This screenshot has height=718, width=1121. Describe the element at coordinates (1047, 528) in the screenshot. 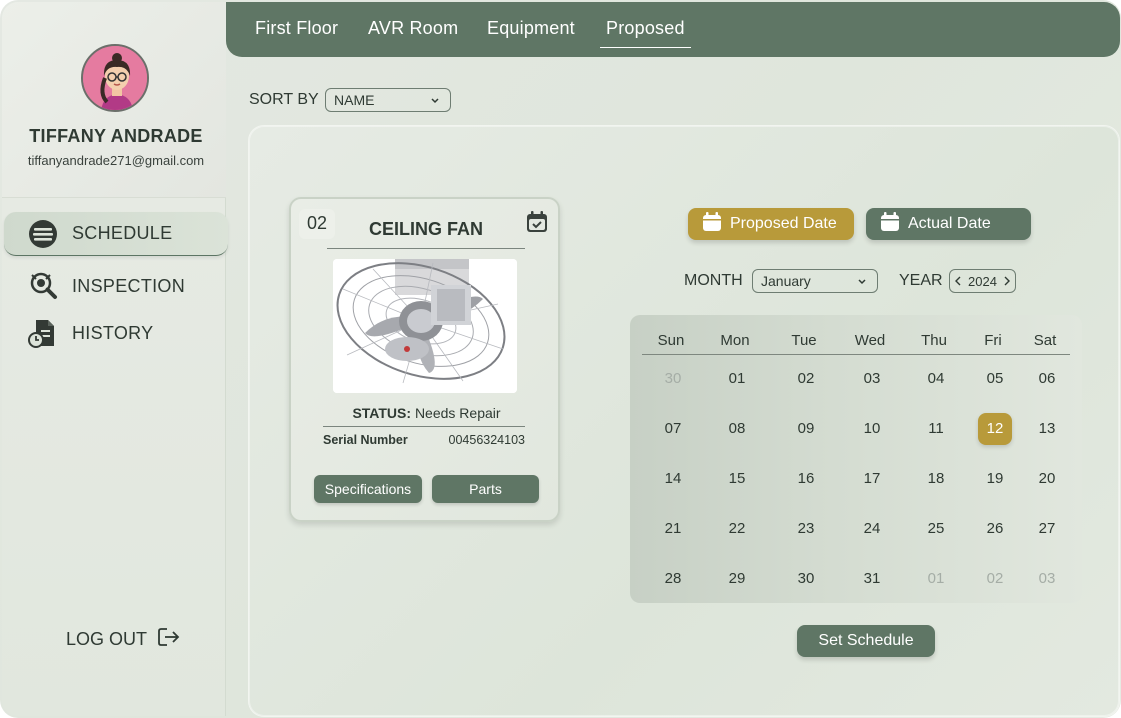

I see `calendar-day: 27` at that location.